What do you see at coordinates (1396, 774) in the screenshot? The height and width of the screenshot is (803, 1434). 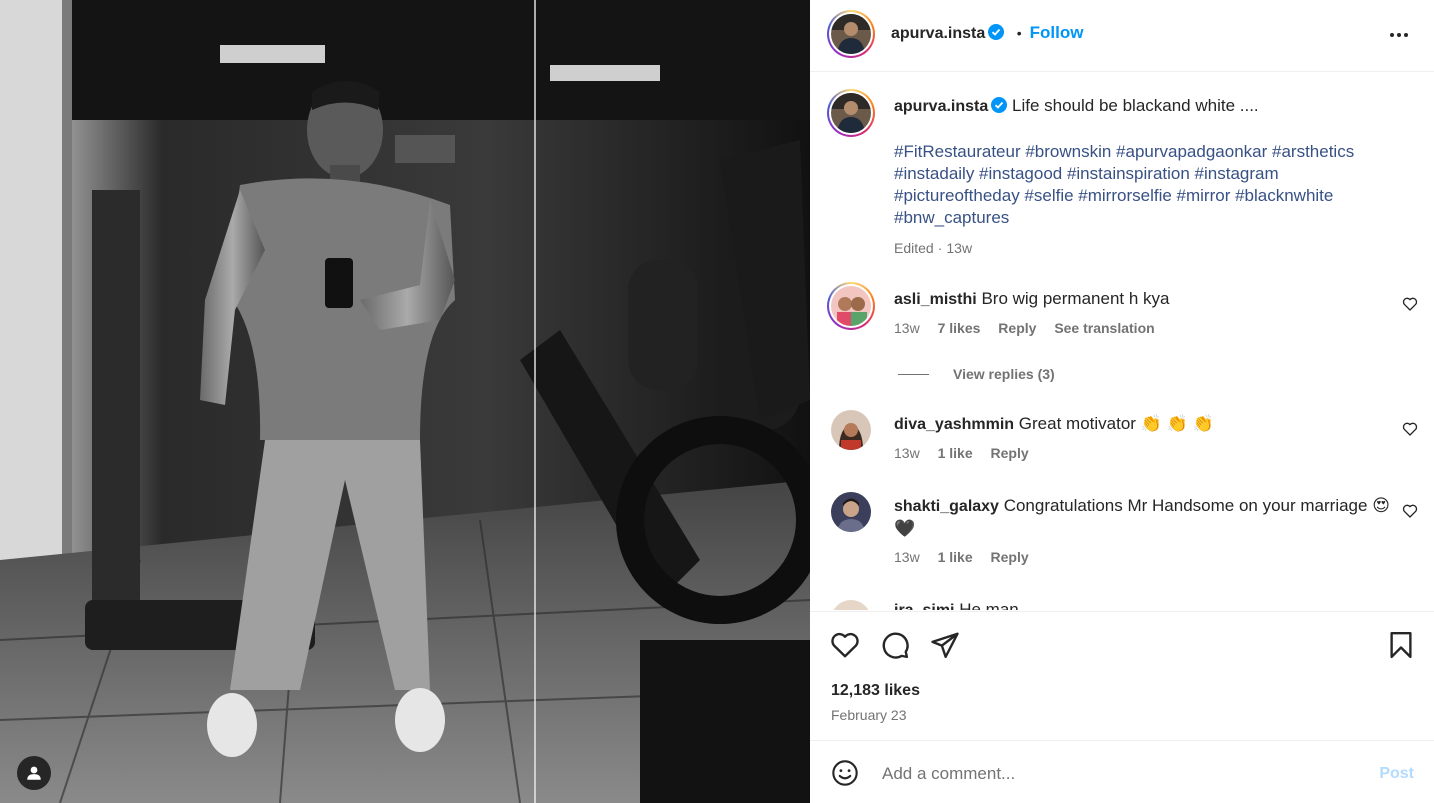 I see `post-comment-button: Post` at bounding box center [1396, 774].